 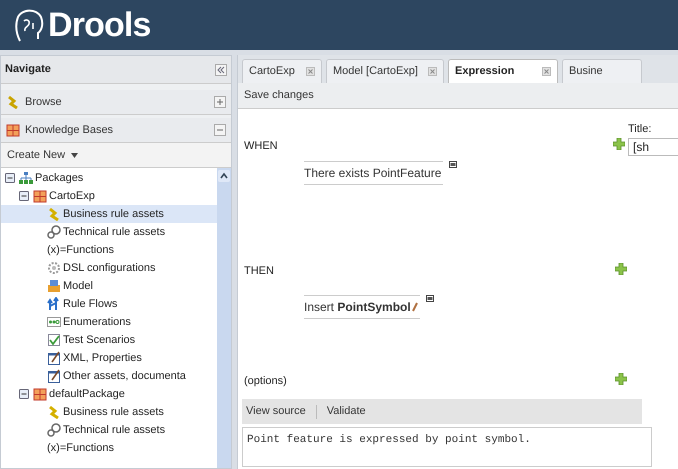 I want to click on tree-item: Enumerations, so click(x=92, y=322).